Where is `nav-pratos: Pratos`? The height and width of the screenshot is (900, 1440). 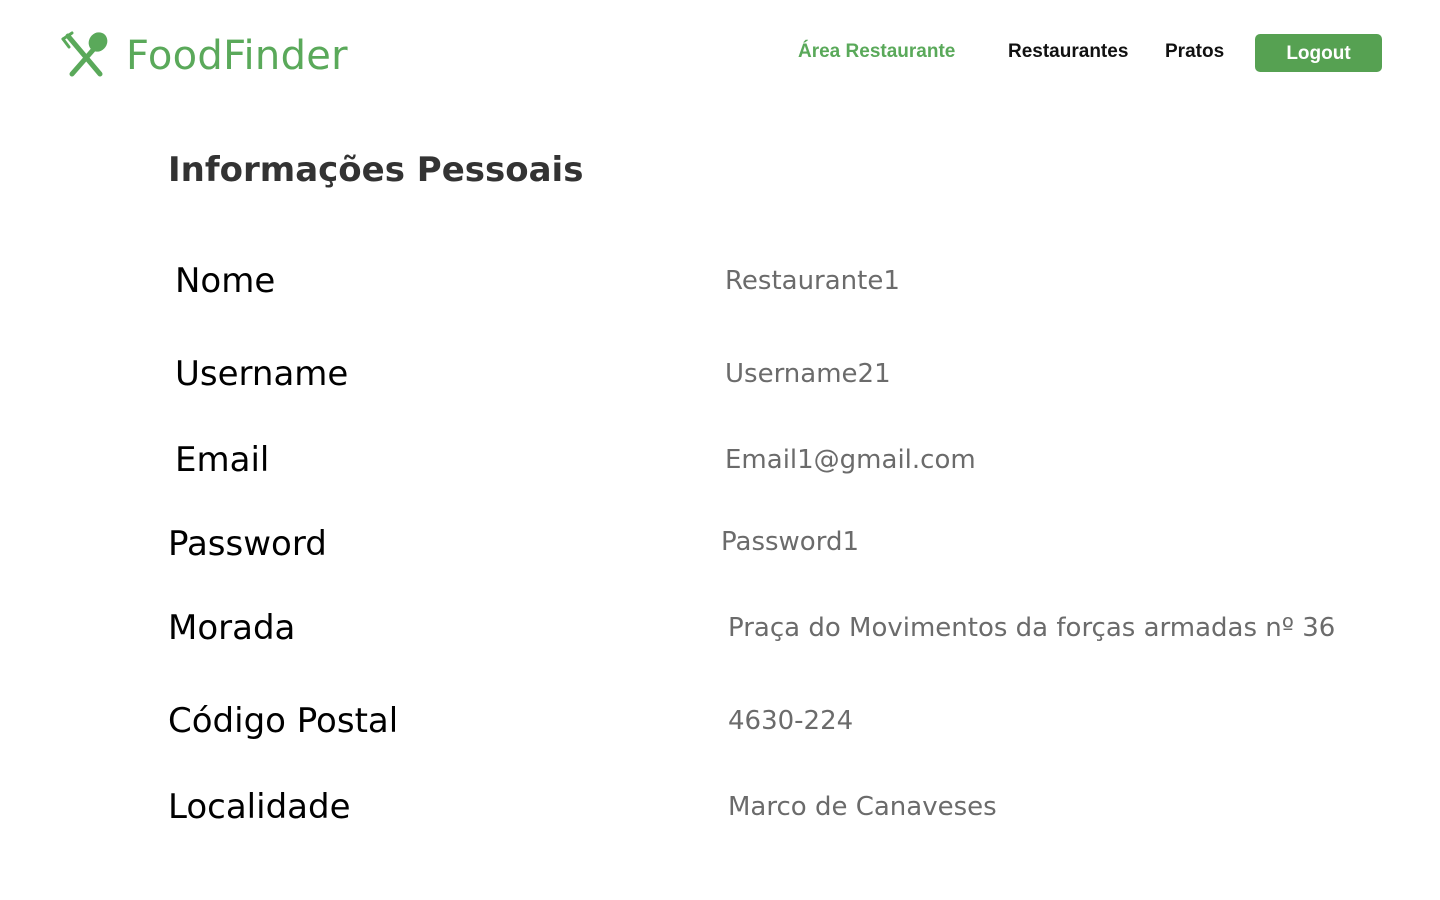
nav-pratos: Pratos is located at coordinates (1194, 52).